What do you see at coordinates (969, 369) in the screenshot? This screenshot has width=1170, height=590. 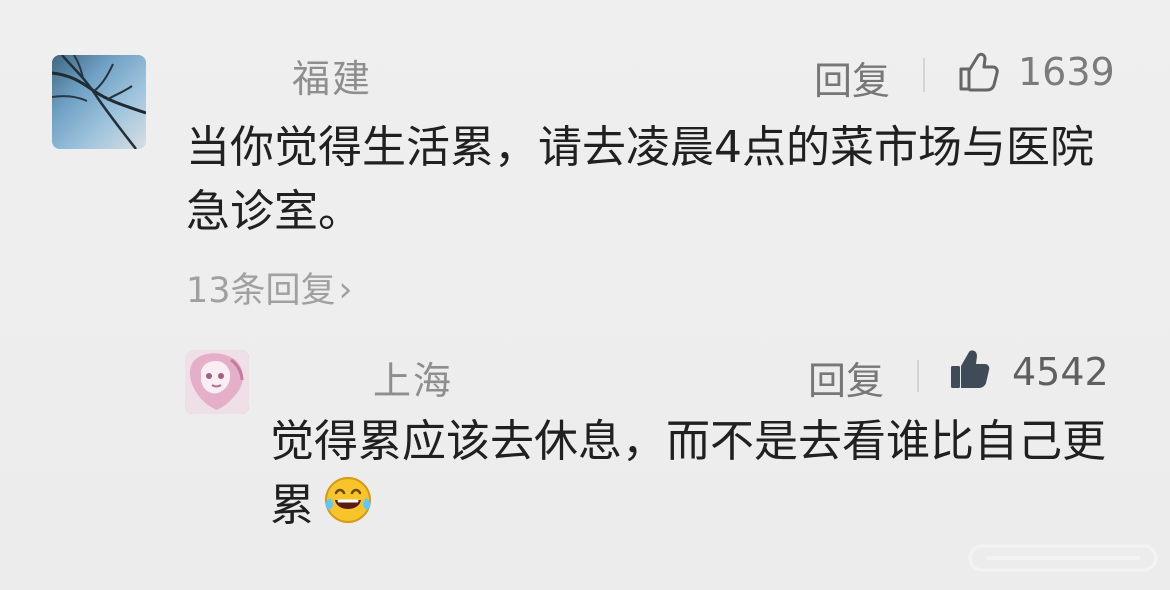 I see `thumbs-up-filled-icon` at bounding box center [969, 369].